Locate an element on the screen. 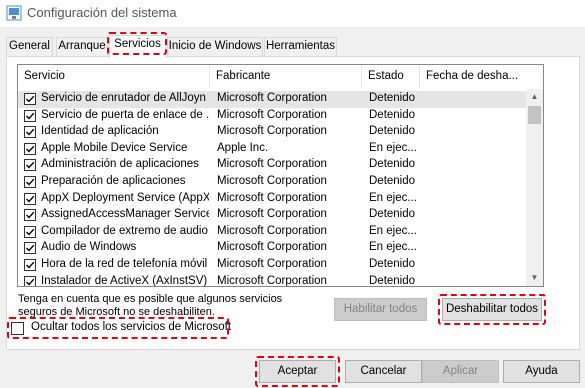 This screenshot has width=585, height=388. tab-arranque: Arranque is located at coordinates (82, 47).